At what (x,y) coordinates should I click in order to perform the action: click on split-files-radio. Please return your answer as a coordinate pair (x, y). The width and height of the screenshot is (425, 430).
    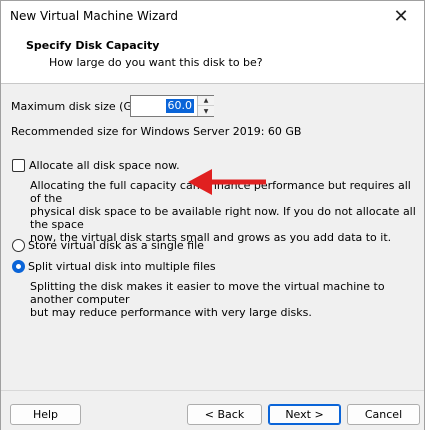
    Looking at the image, I should click on (18, 266).